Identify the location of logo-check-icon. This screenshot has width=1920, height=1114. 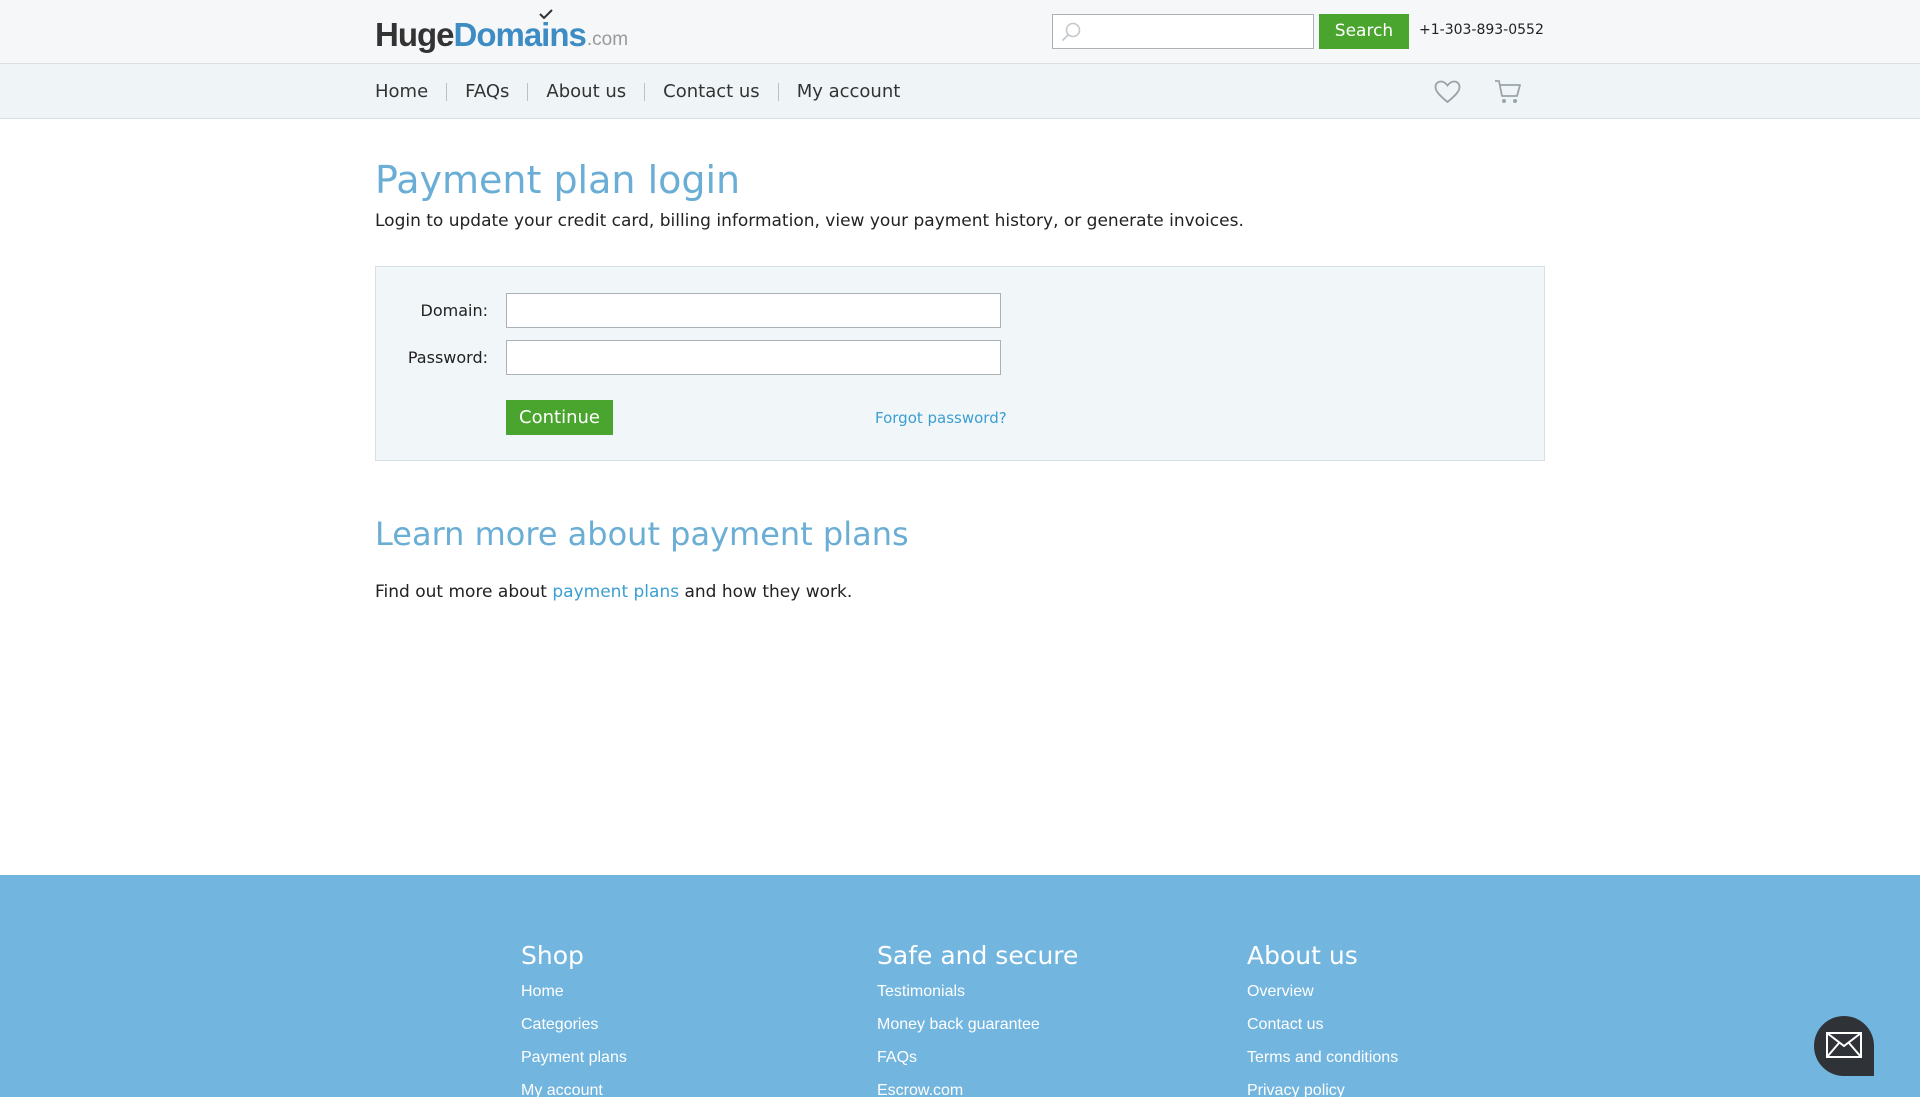
(545, 14).